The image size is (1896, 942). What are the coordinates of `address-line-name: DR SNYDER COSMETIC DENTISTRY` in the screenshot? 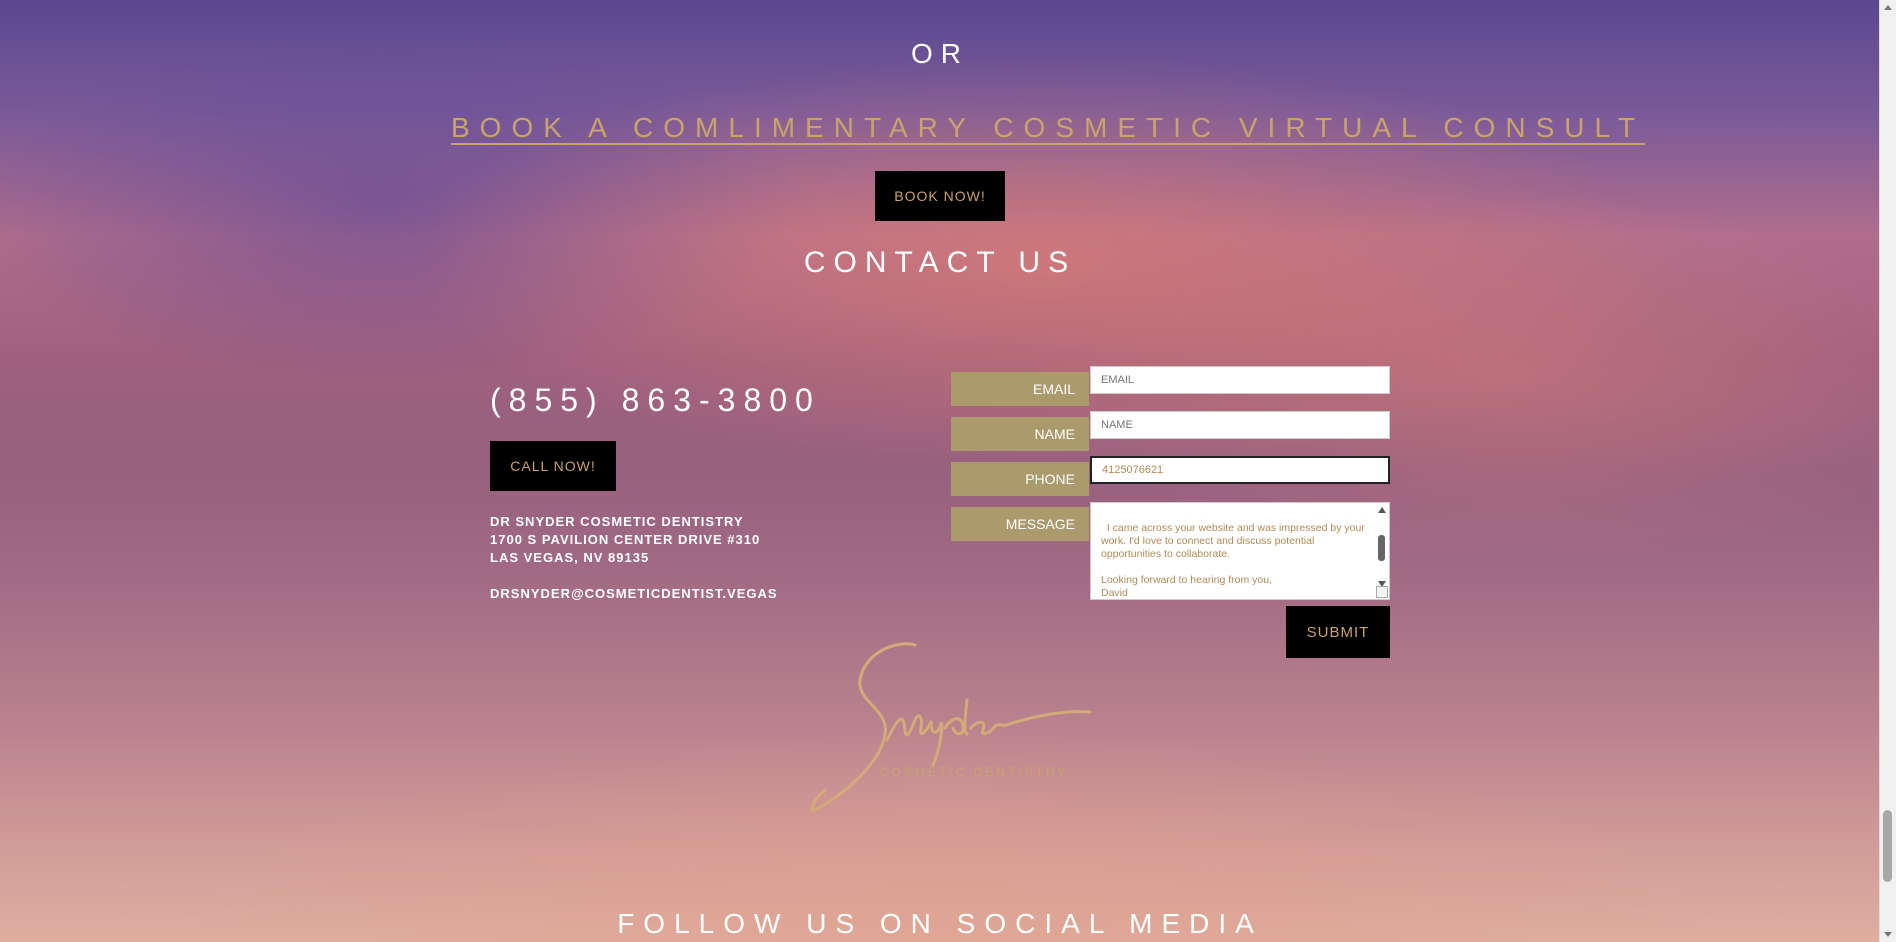 It's located at (617, 521).